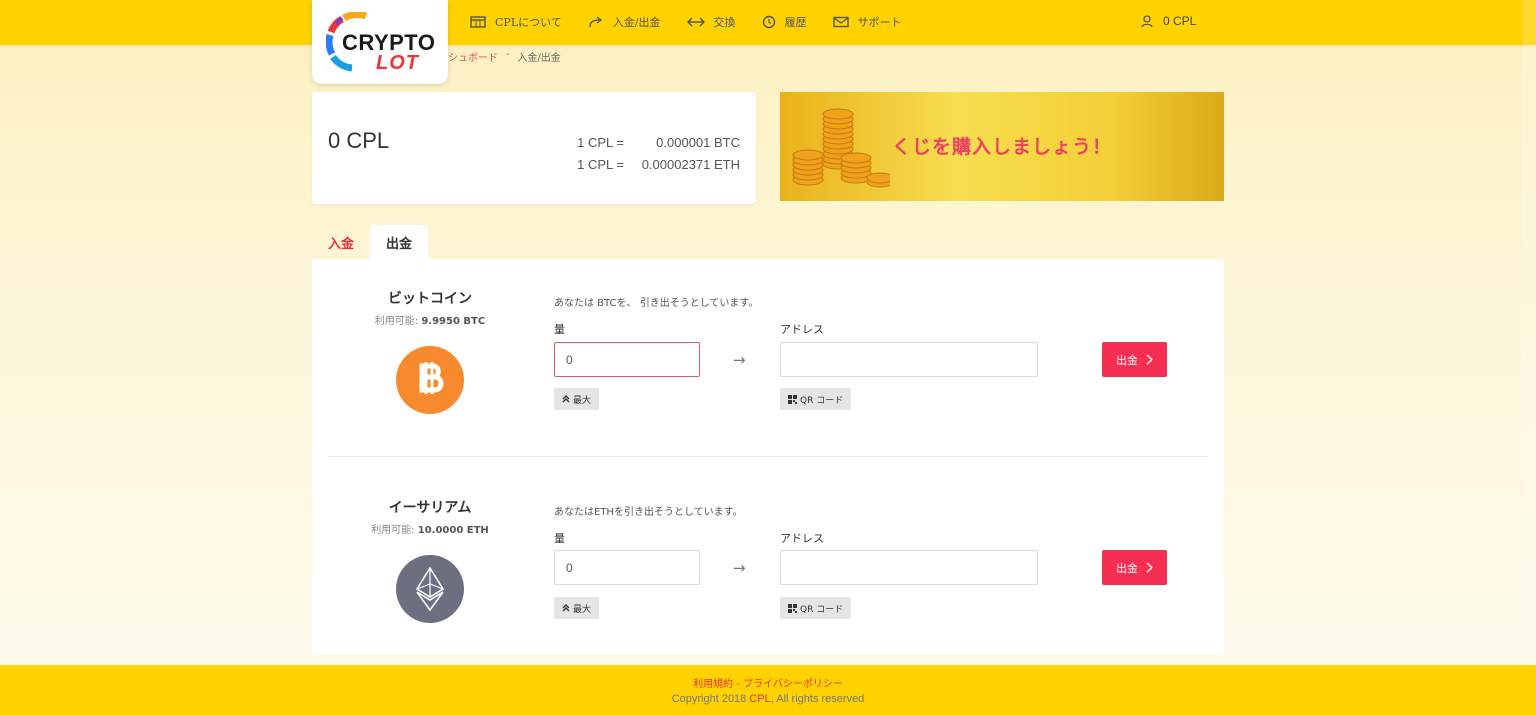 This screenshot has width=1536, height=715. I want to click on nav-deposit-withdraw-label: 入金/出金, so click(636, 22).